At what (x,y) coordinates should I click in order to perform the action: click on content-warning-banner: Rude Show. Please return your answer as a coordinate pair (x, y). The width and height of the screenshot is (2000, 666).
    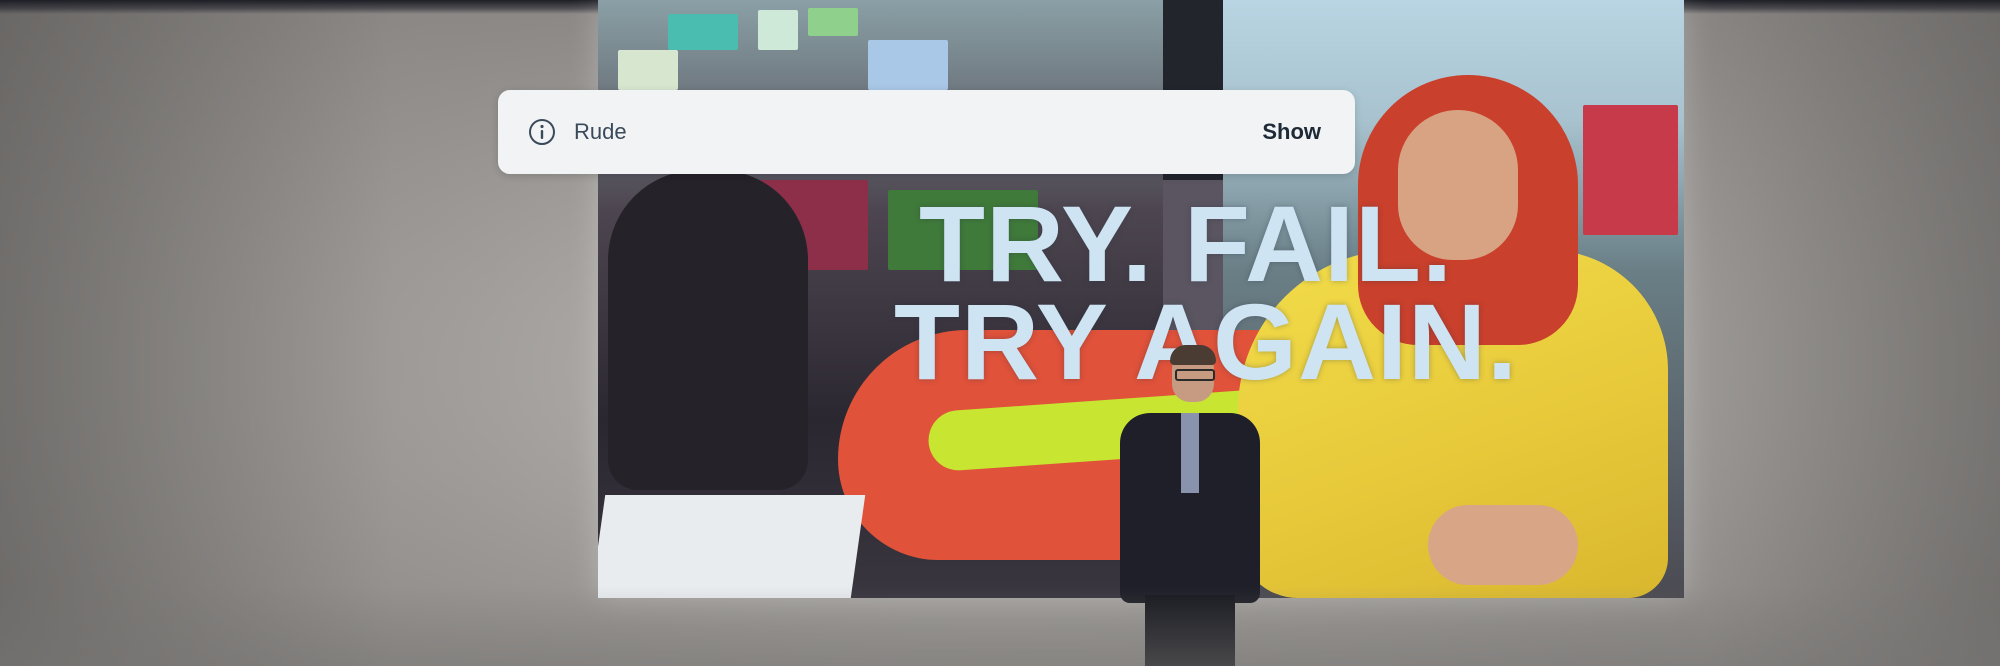
    Looking at the image, I should click on (926, 132).